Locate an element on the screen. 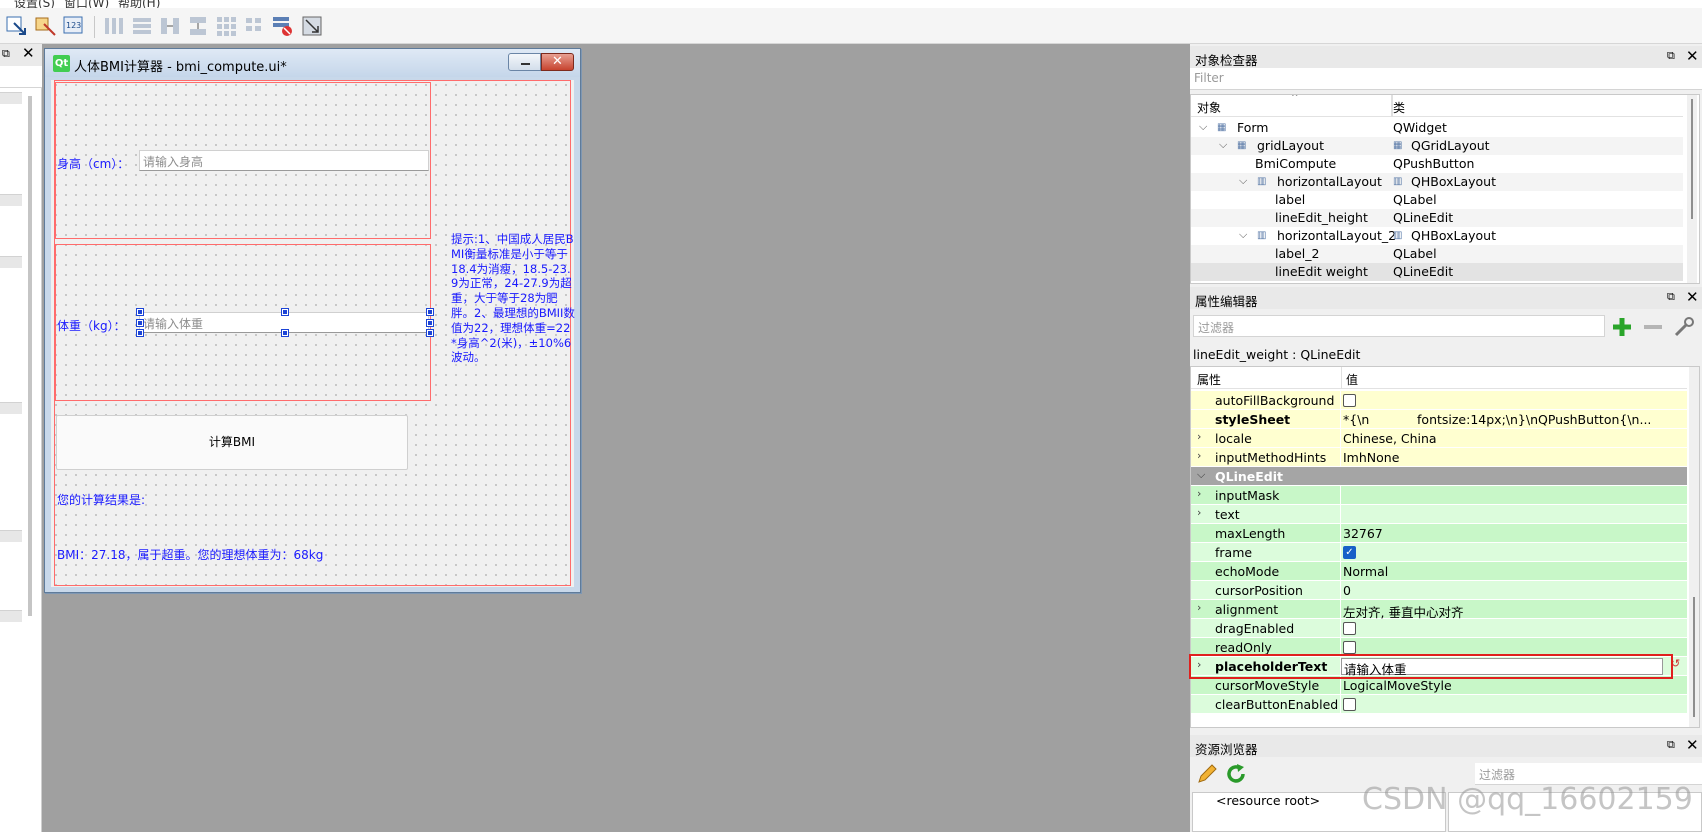 Image resolution: width=1702 pixels, height=832 pixels. configure-wrench-icon is located at coordinates (1685, 327).